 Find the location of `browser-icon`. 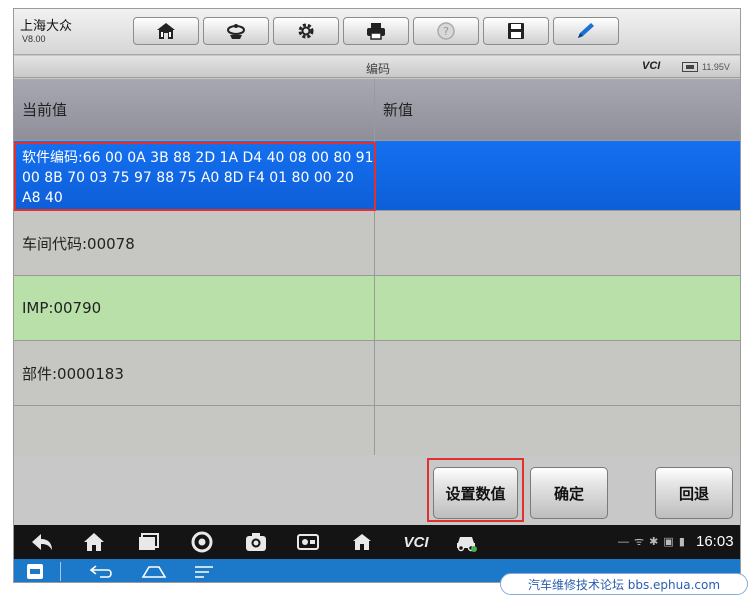

browser-icon is located at coordinates (202, 542).